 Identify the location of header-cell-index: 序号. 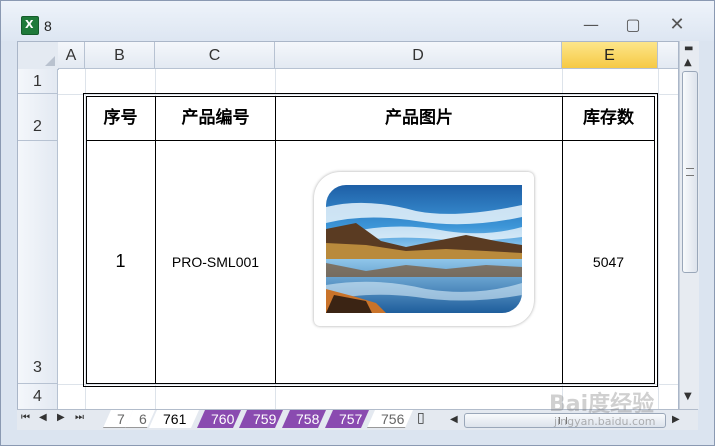
(120, 118).